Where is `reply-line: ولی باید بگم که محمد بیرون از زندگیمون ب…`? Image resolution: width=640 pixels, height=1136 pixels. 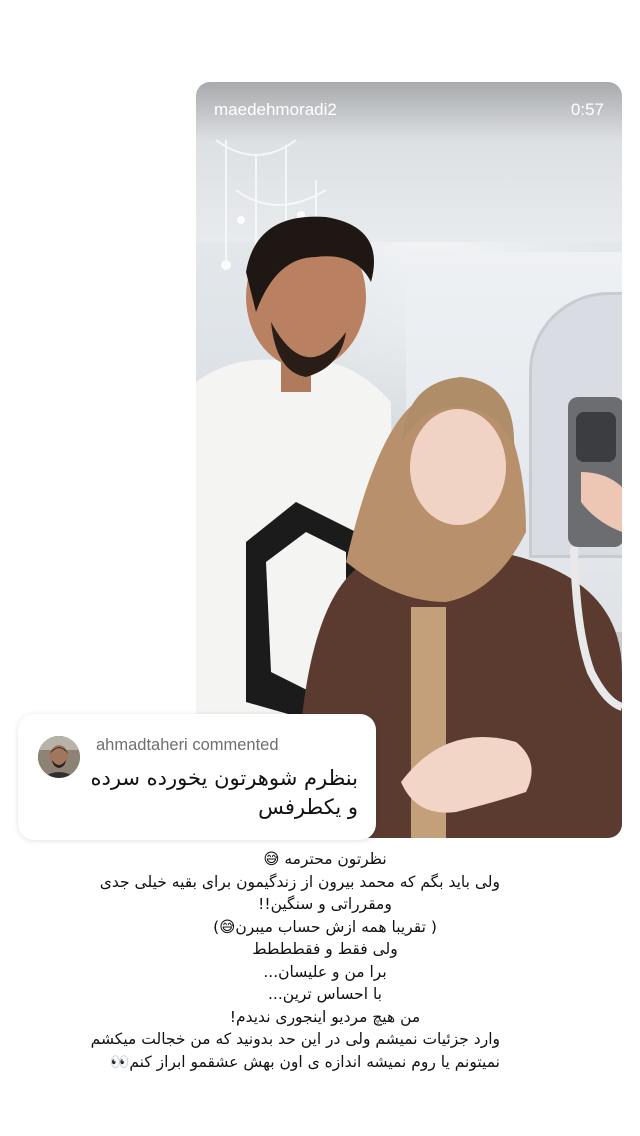
reply-line: ولی باید بگم که محمد بیرون از زندگیمون ب… is located at coordinates (299, 881).